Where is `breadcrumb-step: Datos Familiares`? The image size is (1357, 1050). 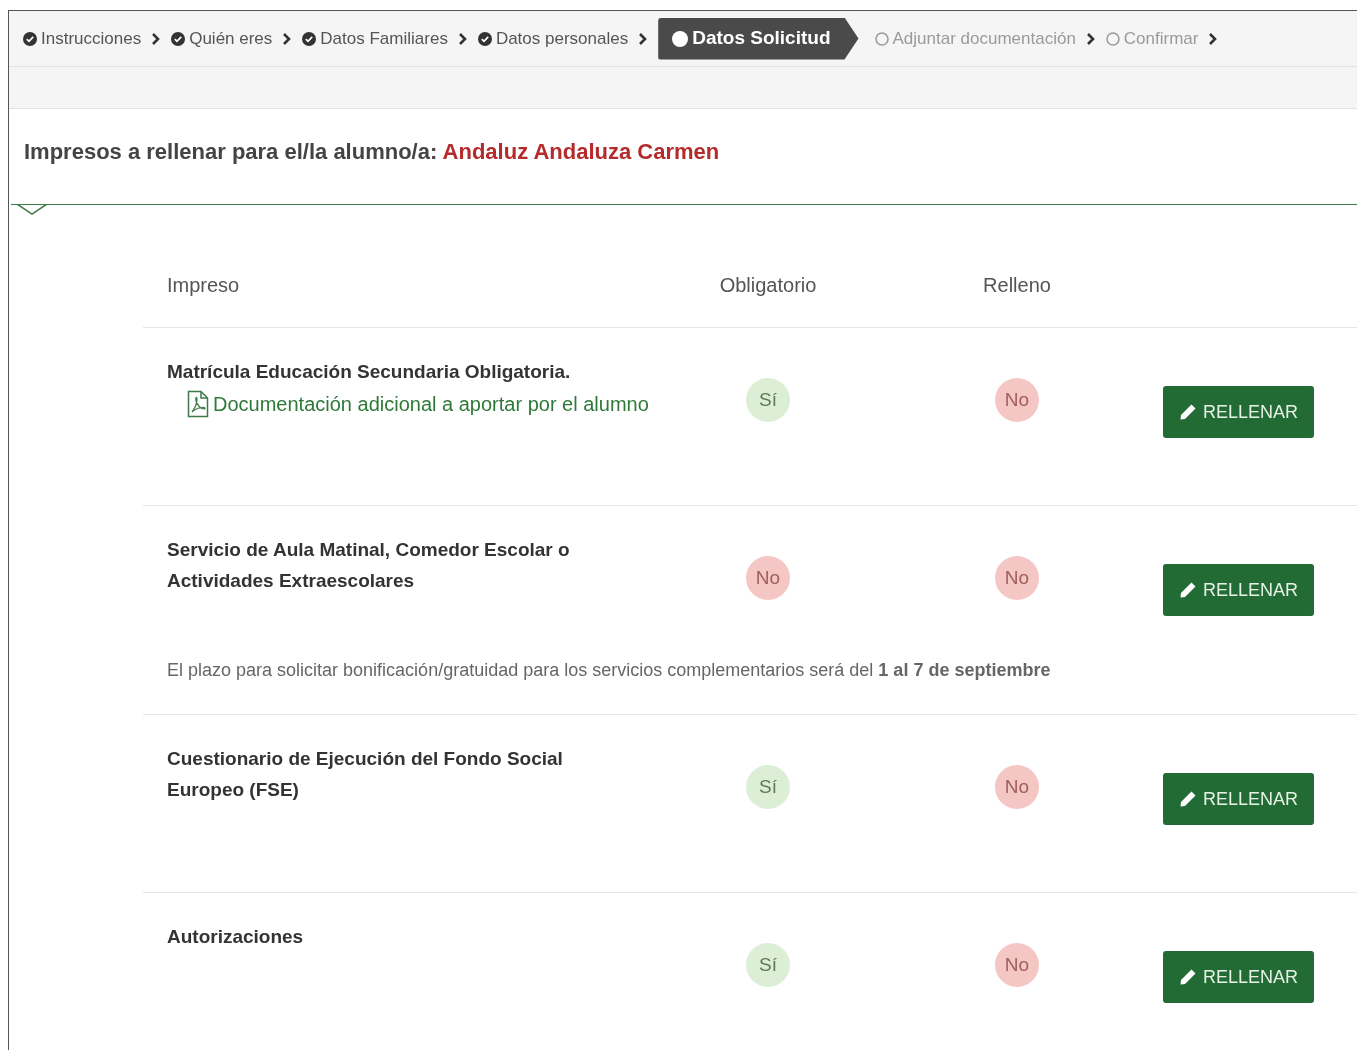
breadcrumb-step: Datos Familiares is located at coordinates (375, 38).